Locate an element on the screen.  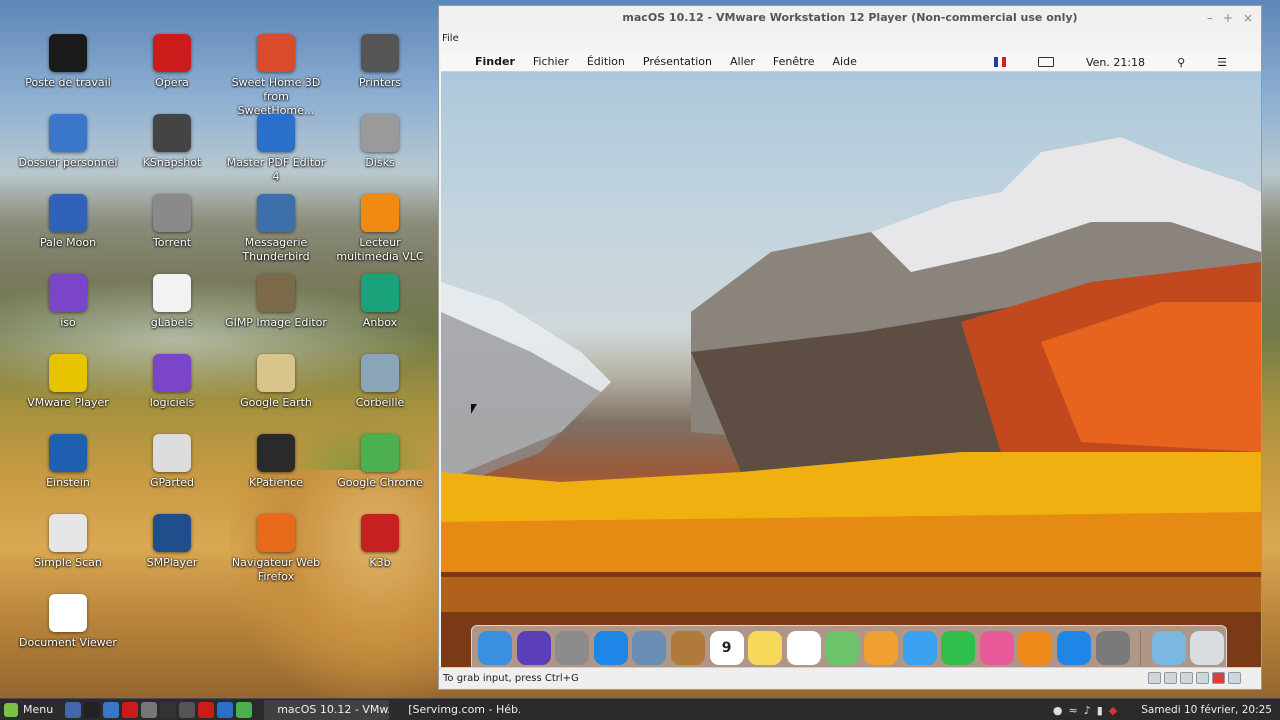
downloads-icon is located at coordinates (1168, 648).